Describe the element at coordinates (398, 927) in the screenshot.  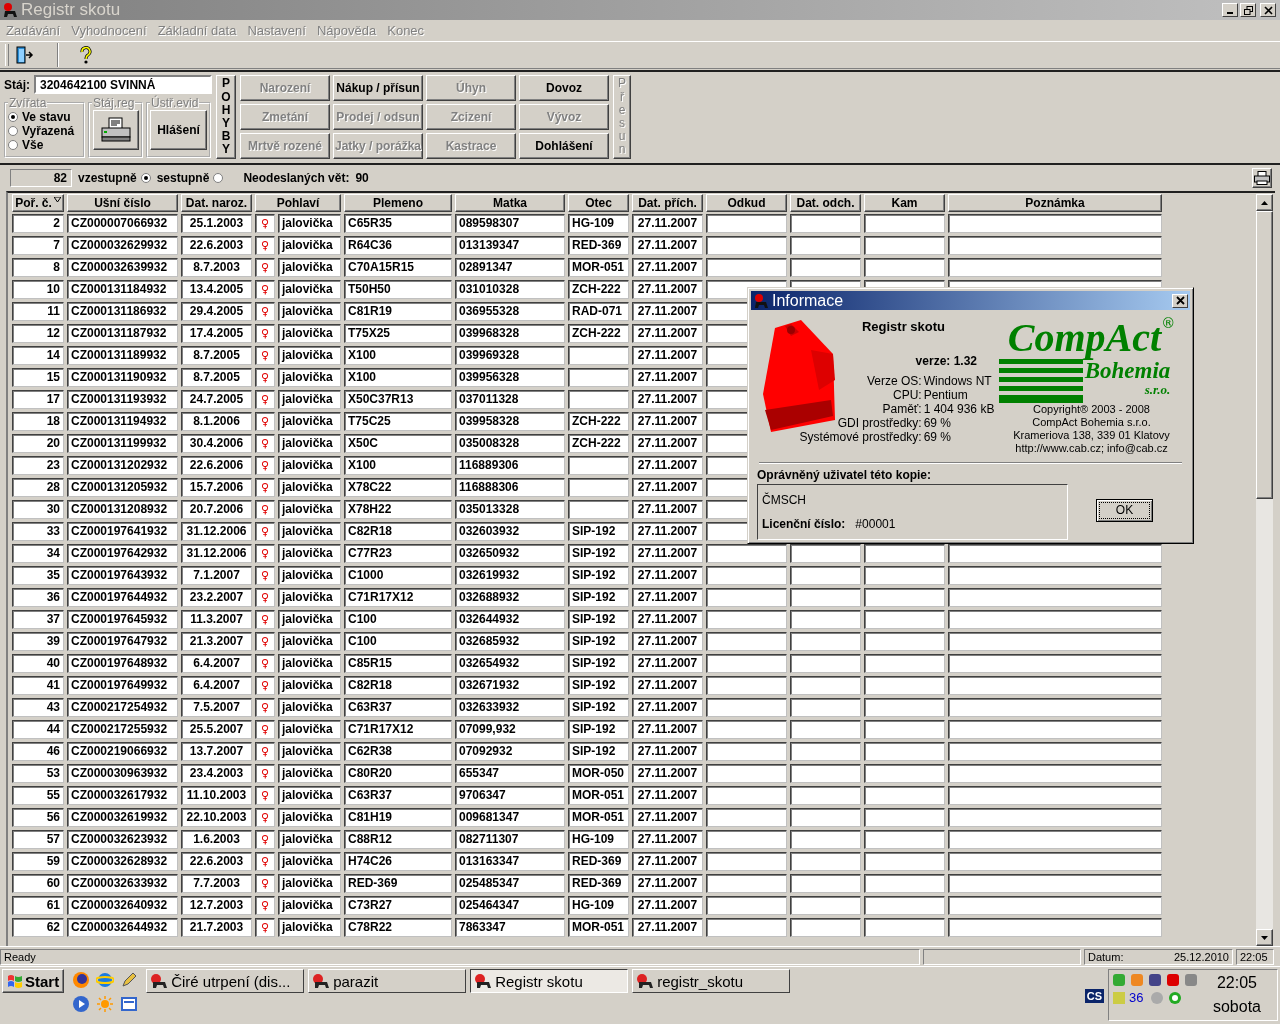
I see `table-cell: C78R22` at that location.